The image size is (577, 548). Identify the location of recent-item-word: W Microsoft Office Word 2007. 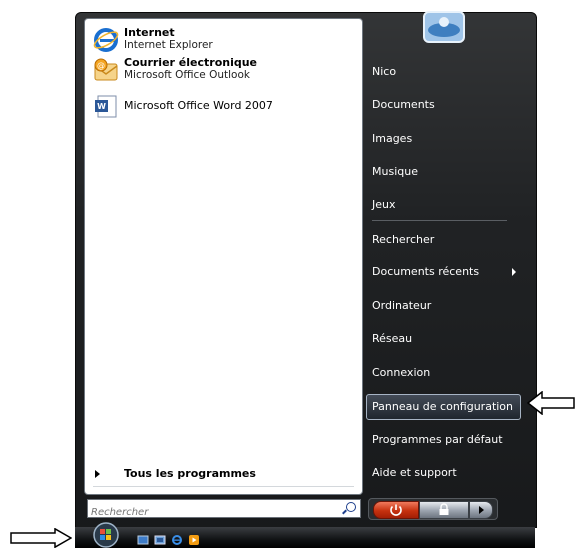
(183, 106).